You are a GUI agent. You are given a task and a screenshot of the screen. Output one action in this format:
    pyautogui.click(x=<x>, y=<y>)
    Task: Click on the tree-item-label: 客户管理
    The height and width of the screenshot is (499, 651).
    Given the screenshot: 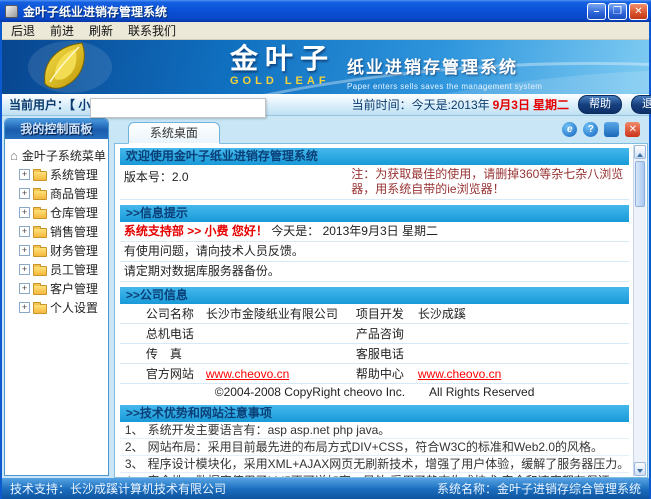 What is the action you would take?
    pyautogui.click(x=74, y=289)
    